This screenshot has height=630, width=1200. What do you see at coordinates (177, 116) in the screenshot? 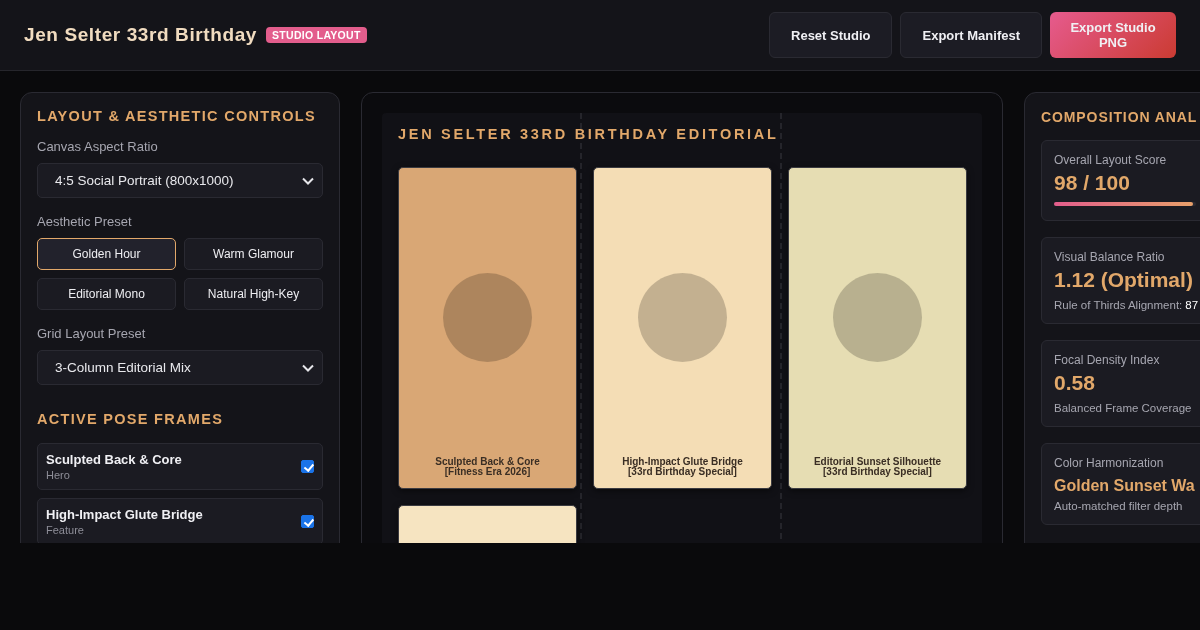
I see `panel-title: LAYOUT & AESTHETIC CONTROLS` at bounding box center [177, 116].